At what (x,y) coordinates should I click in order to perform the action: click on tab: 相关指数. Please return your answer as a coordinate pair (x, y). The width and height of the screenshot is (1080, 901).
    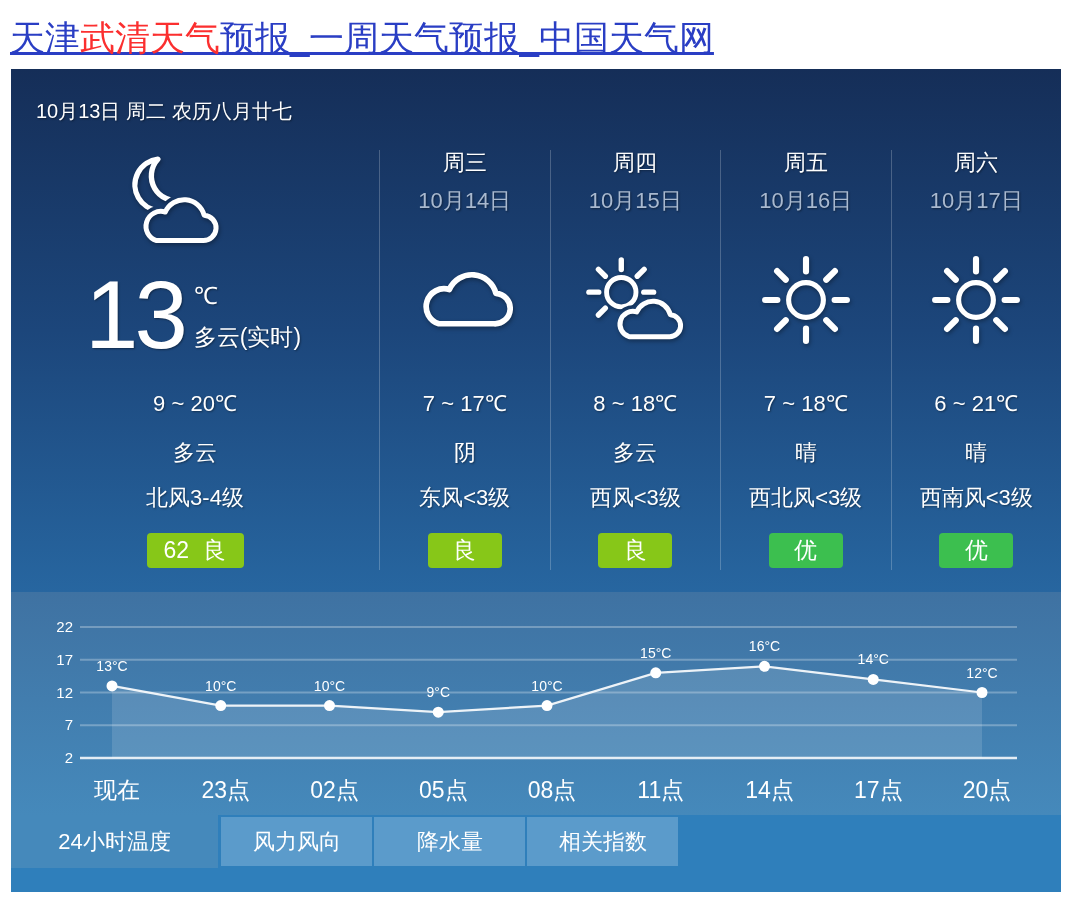
    Looking at the image, I should click on (602, 841).